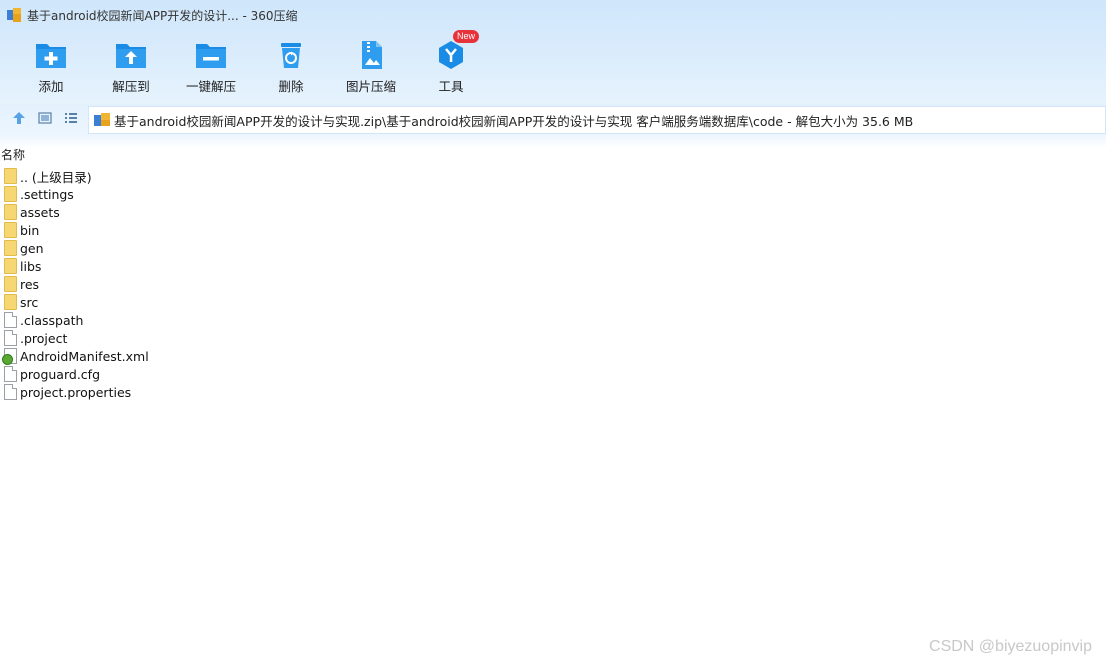 The height and width of the screenshot is (666, 1106). I want to click on list-item: proguard.cfg, so click(200, 374).